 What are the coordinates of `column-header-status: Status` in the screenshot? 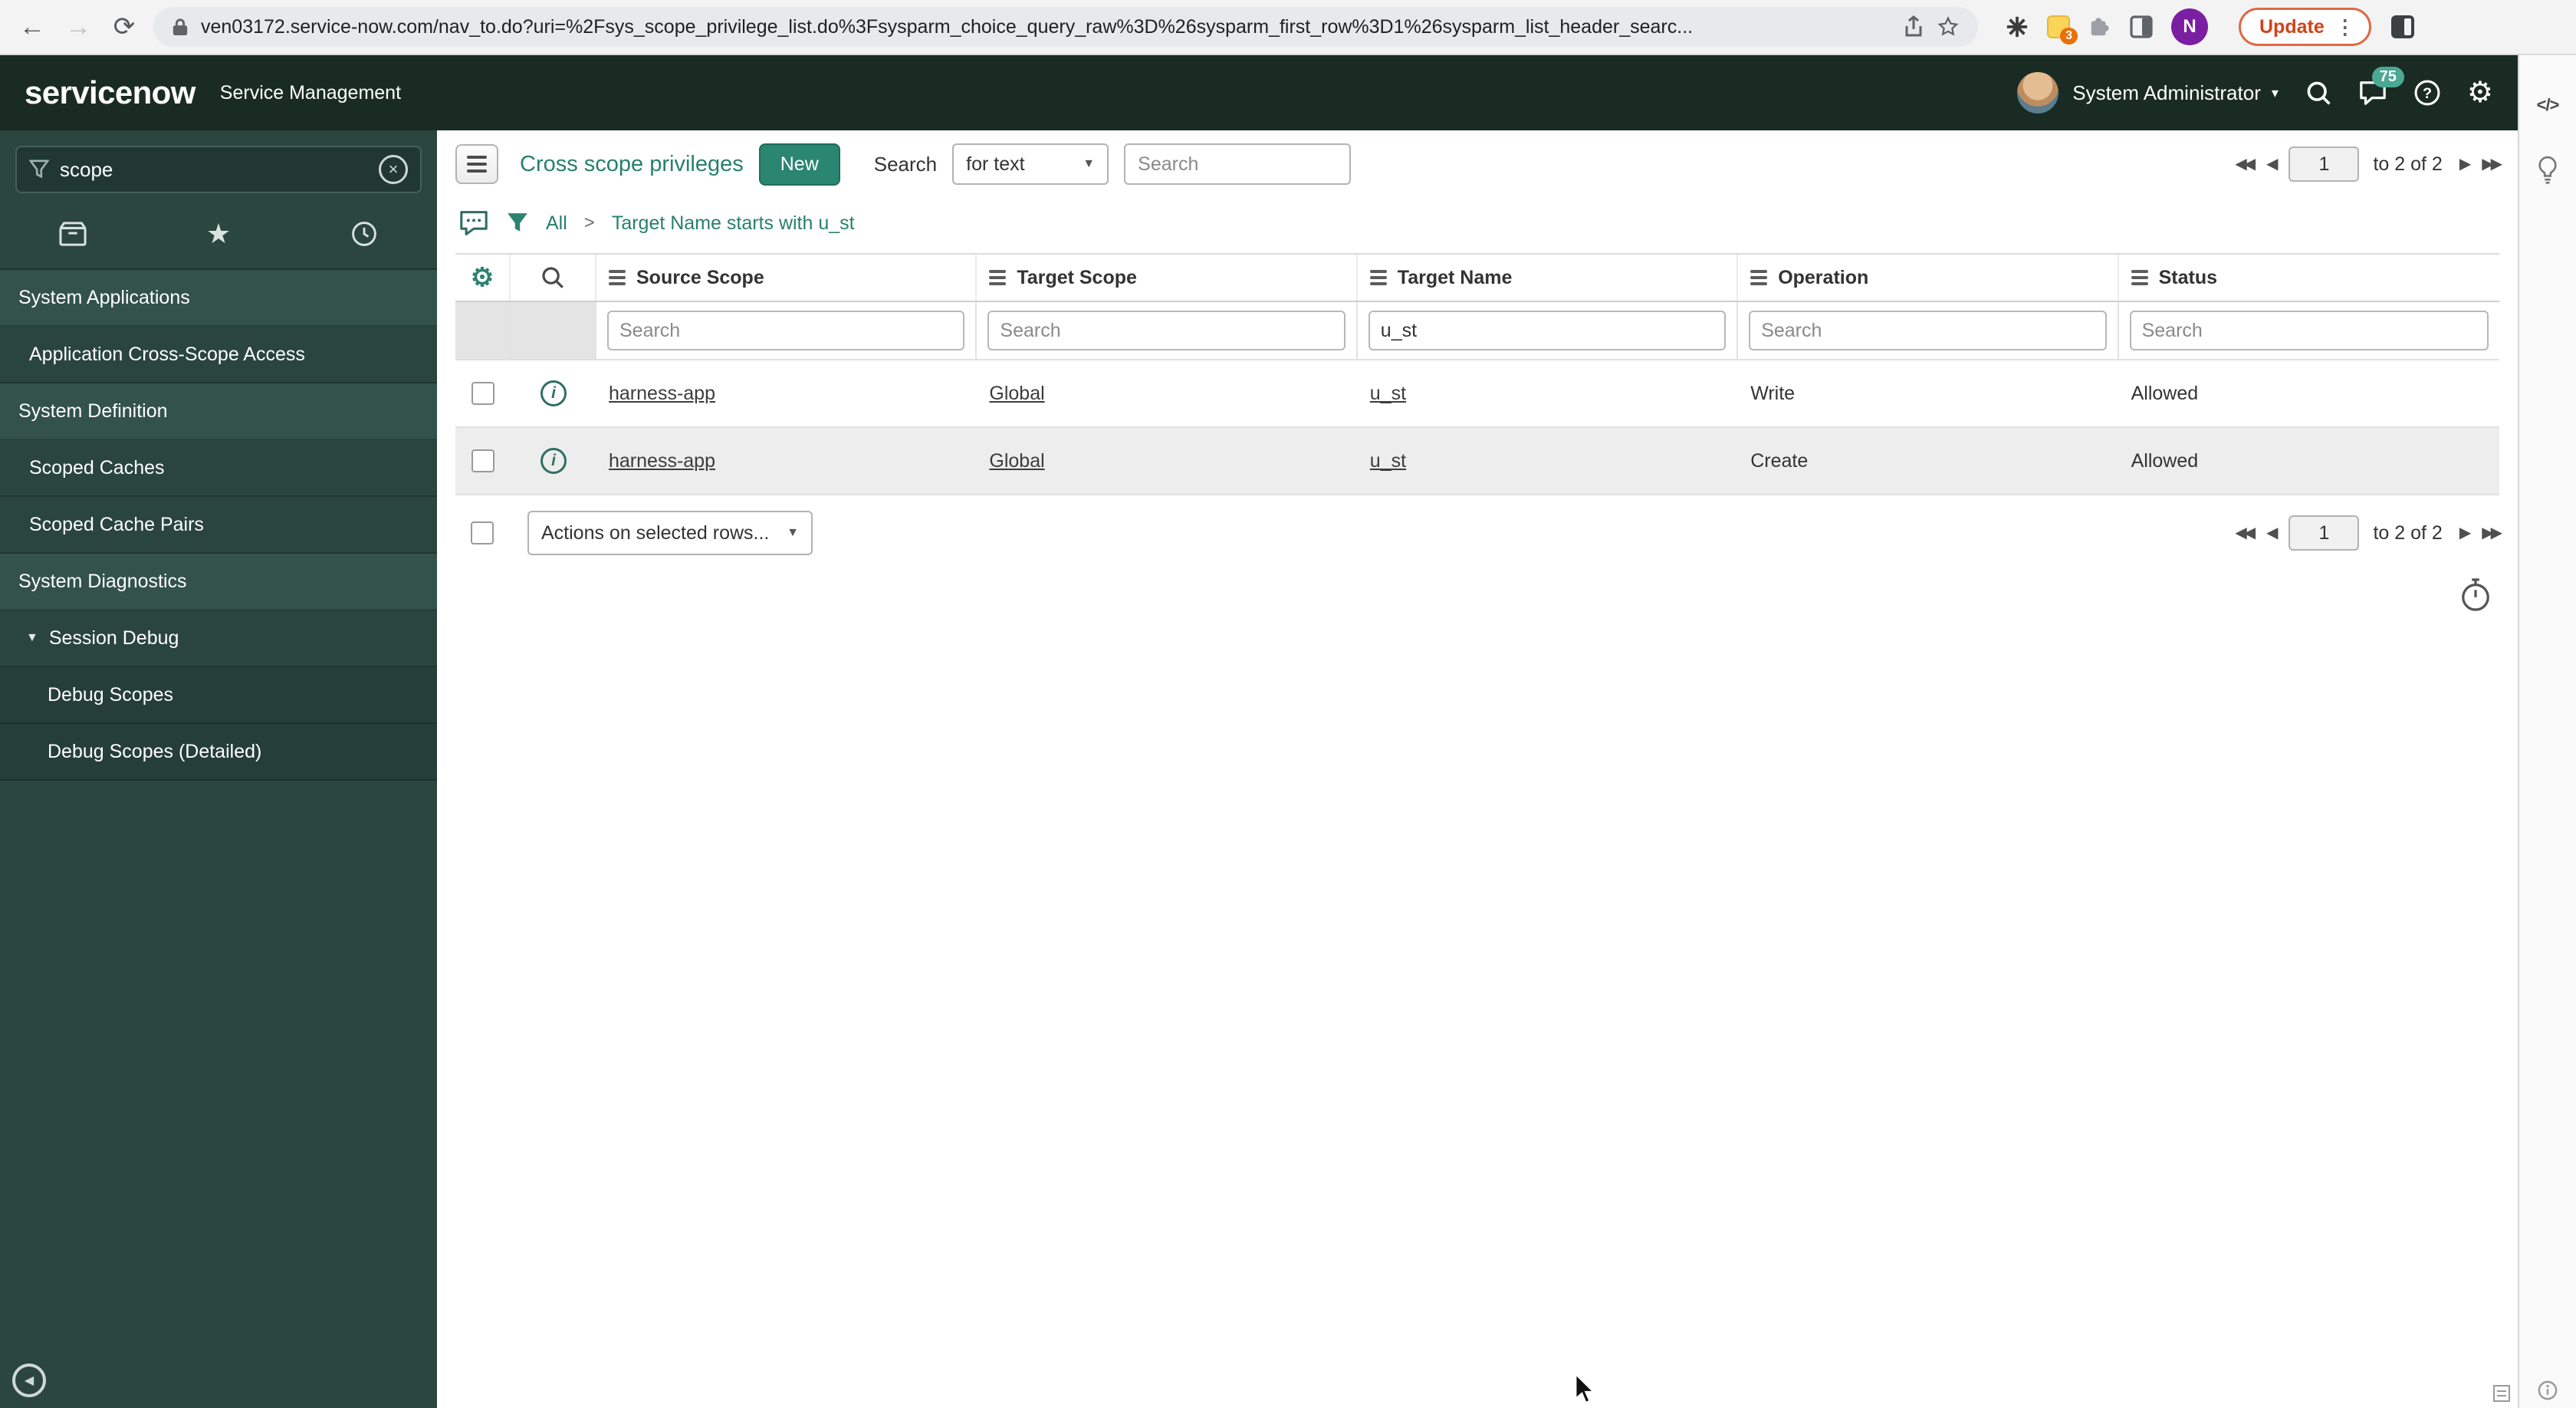 It's located at (2309, 278).